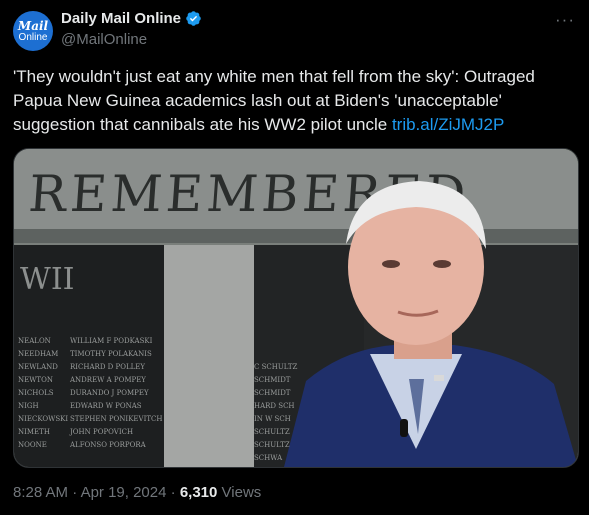 The width and height of the screenshot is (589, 515). Describe the element at coordinates (275, 367) in the screenshot. I see `engraved-name: C SCHULTZ` at that location.